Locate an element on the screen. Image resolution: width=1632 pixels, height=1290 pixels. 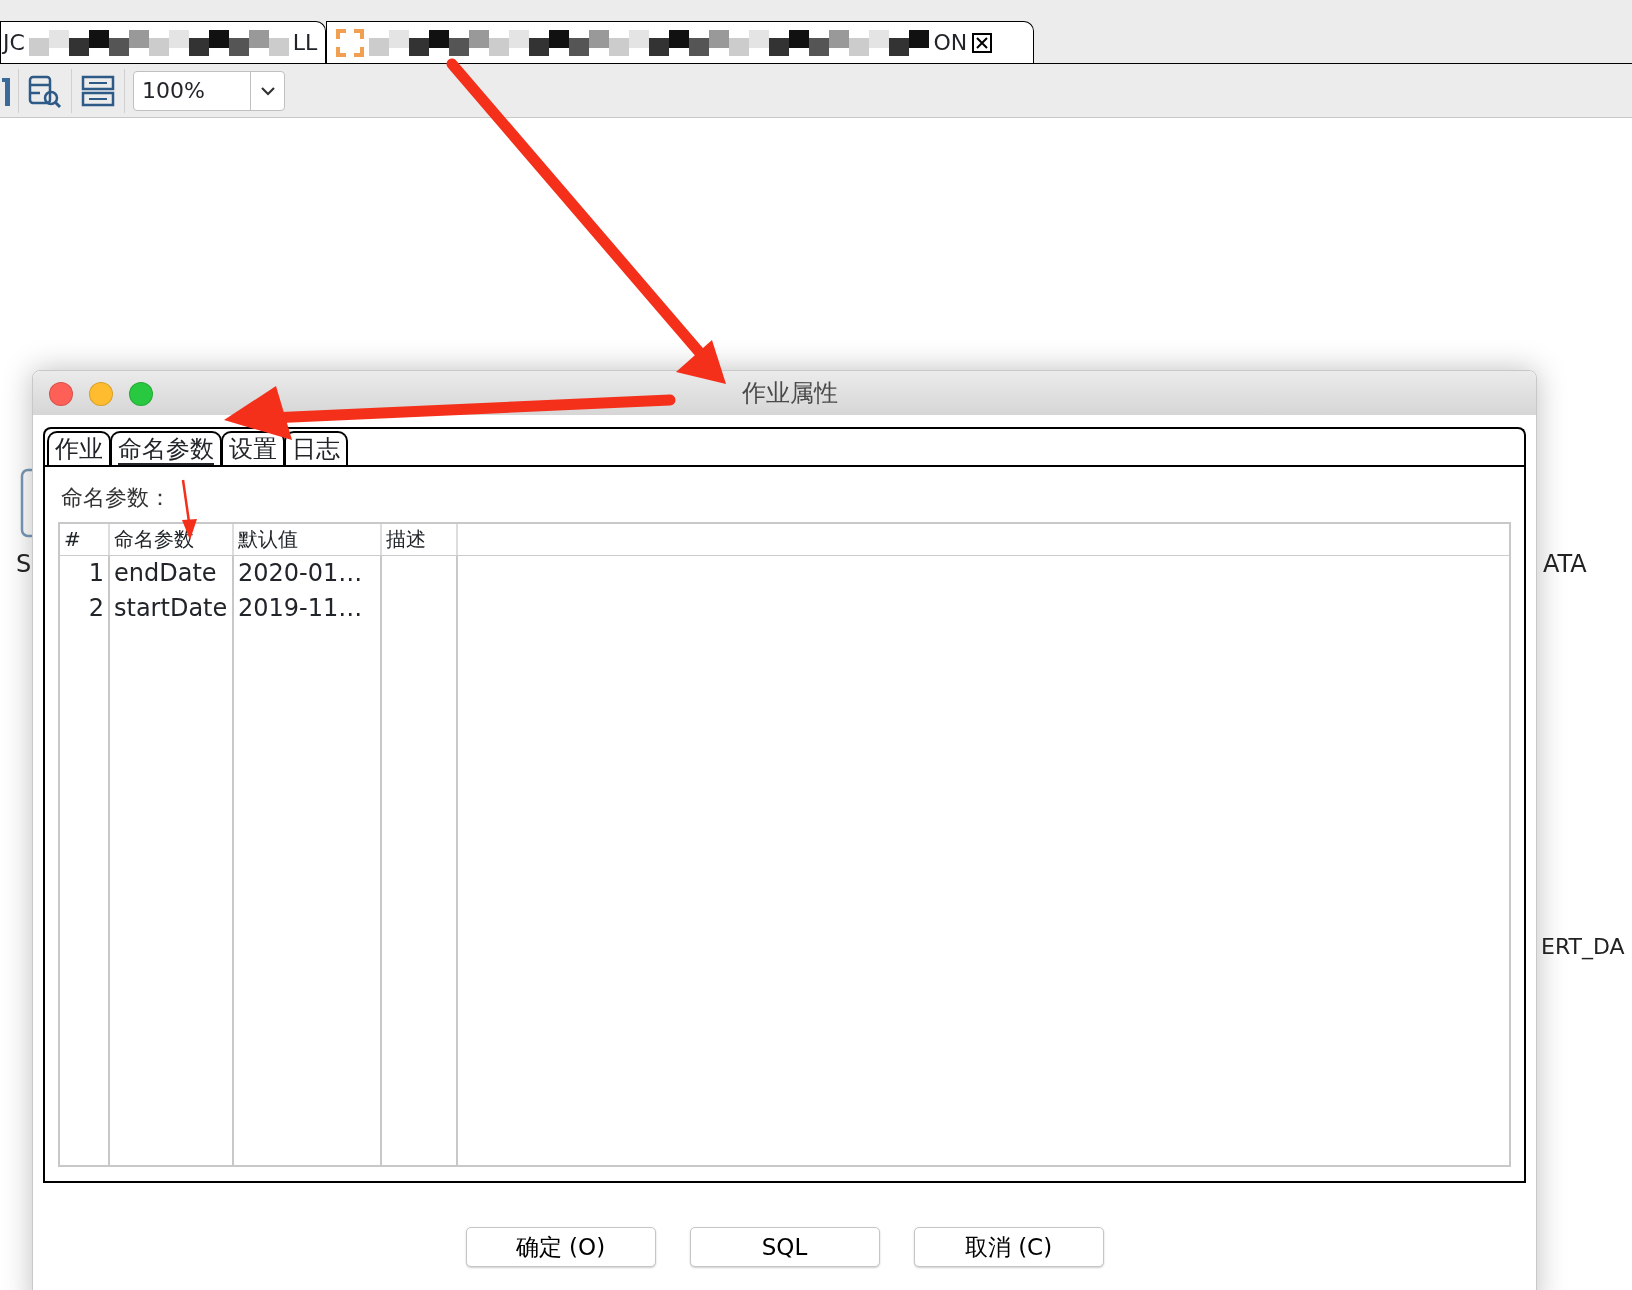
caret-icon is located at coordinates (267, 90).